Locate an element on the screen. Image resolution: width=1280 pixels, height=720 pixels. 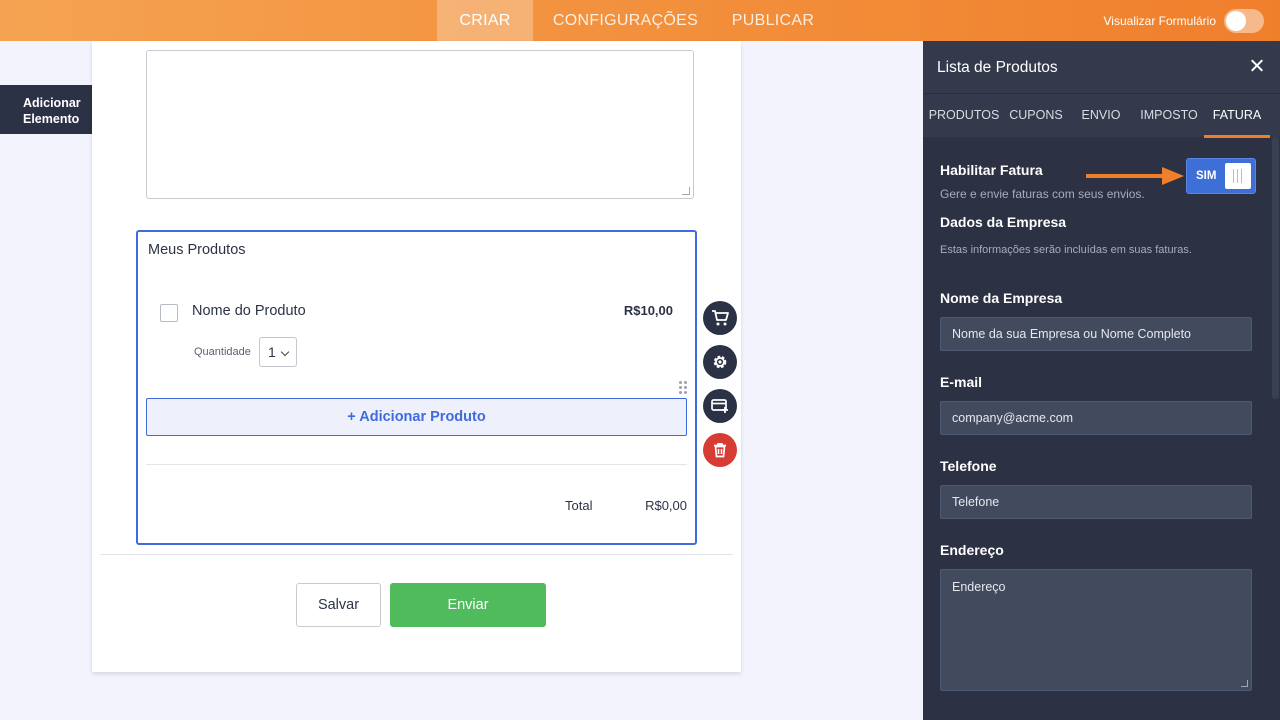
properties-button is located at coordinates (720, 362).